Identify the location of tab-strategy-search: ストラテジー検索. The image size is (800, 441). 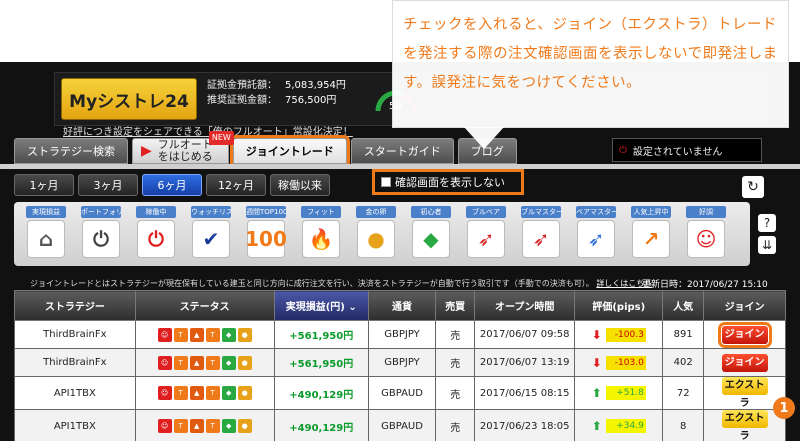
(71, 151).